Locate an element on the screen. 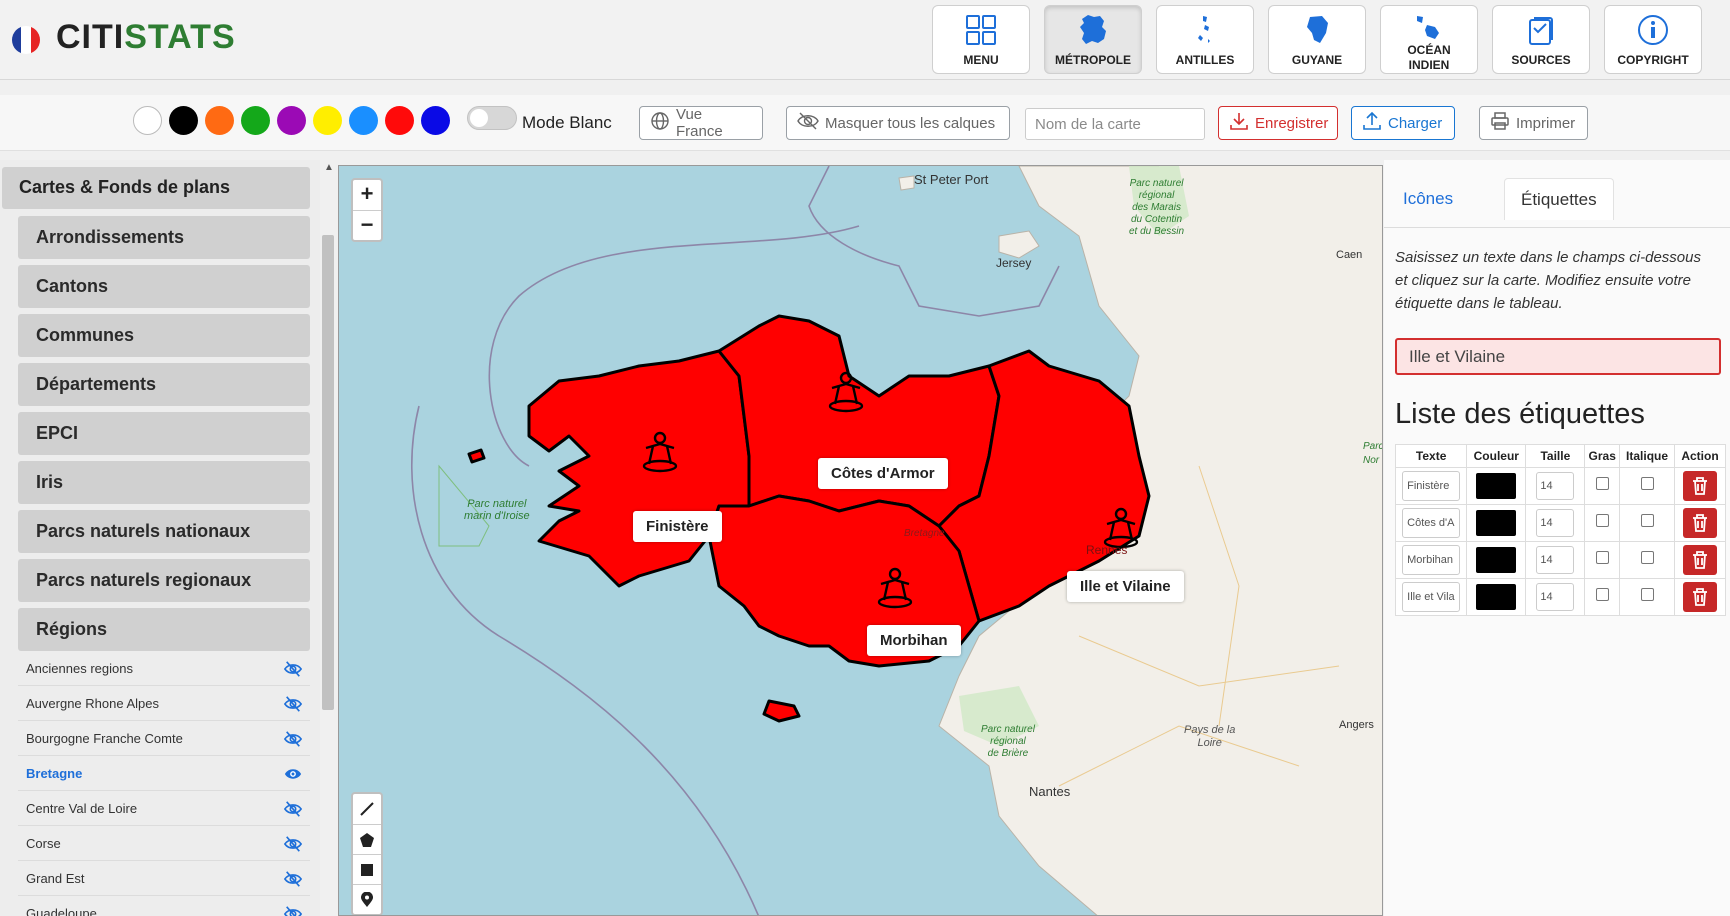 Image resolution: width=1730 pixels, height=916 pixels. map-label-ille-et-vilaine: Ille et Vilaine is located at coordinates (1125, 586).